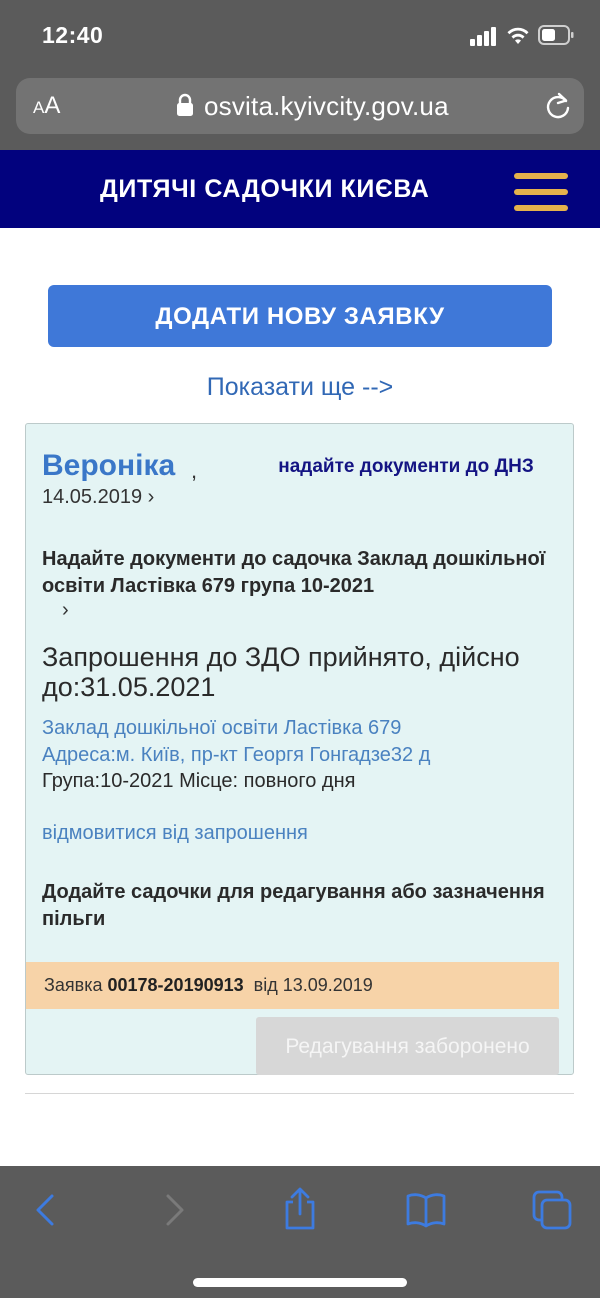  I want to click on decline-invitation-link: відмовитися від запрошення, so click(175, 833).